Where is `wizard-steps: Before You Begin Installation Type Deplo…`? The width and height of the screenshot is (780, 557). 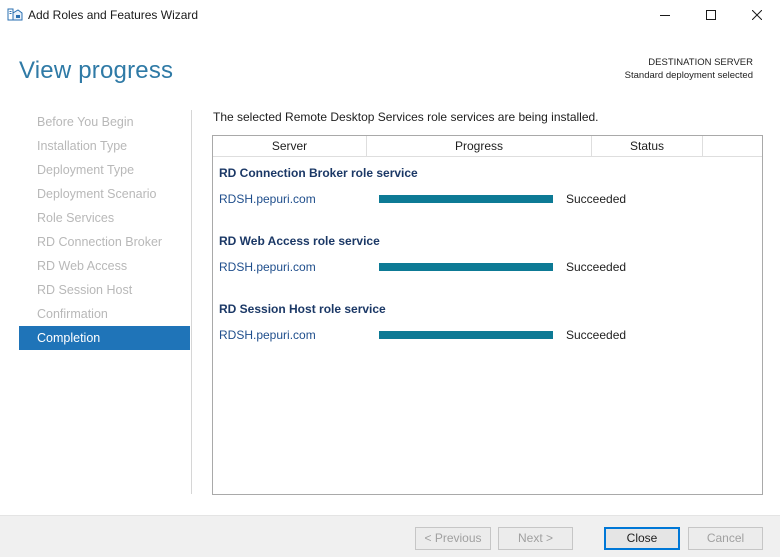 wizard-steps: Before You Begin Installation Type Deplo… is located at coordinates (104, 230).